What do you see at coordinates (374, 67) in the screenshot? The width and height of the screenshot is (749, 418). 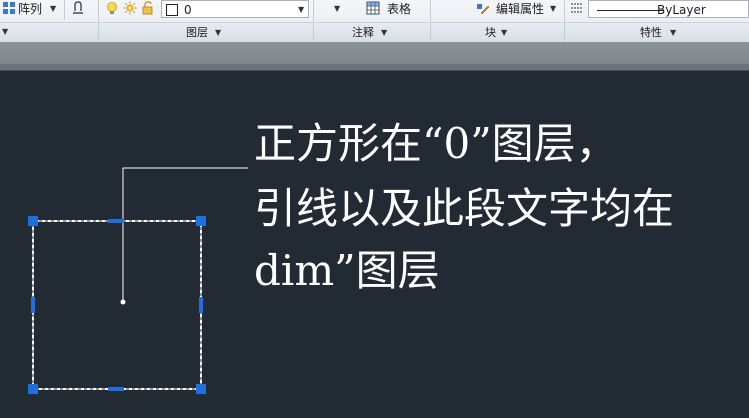 I see `tab-bar-strip` at bounding box center [374, 67].